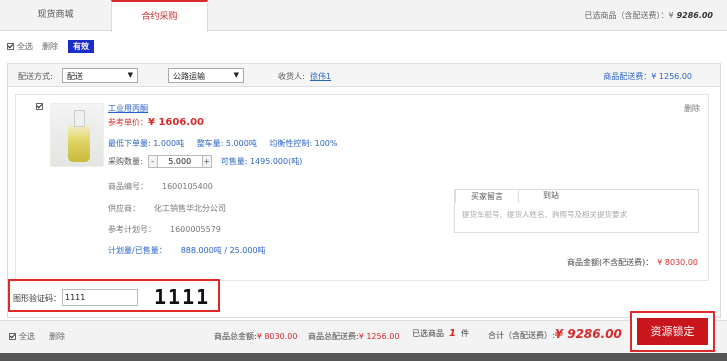 The image size is (727, 361). Describe the element at coordinates (10, 46) in the screenshot. I see `select-all-checkbox-icon` at that location.